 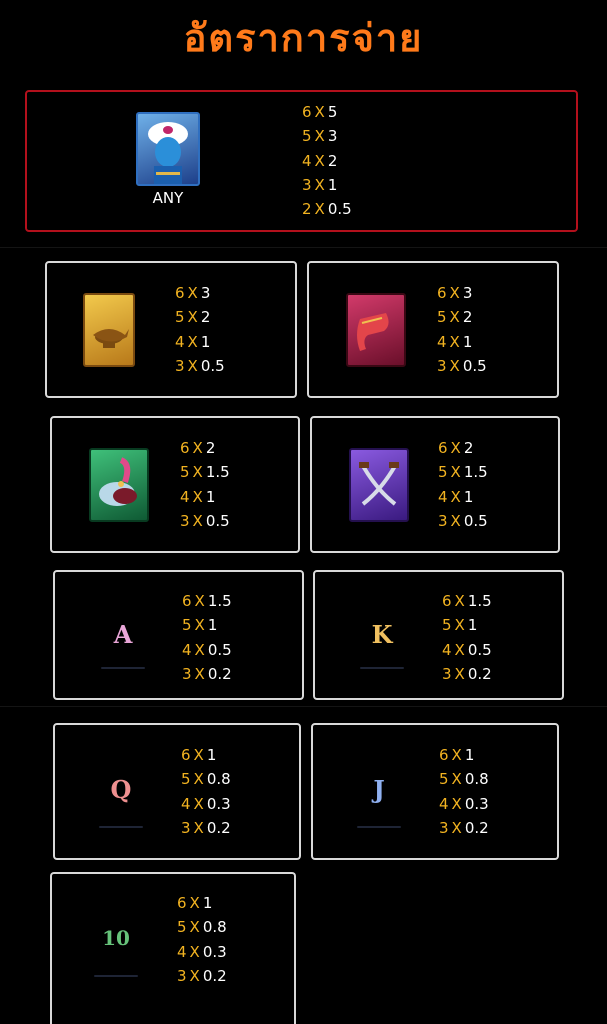 What do you see at coordinates (171, 329) in the screenshot?
I see `lamp-paytable-card: 6X3 5X2 4X1 3 X 0.5` at bounding box center [171, 329].